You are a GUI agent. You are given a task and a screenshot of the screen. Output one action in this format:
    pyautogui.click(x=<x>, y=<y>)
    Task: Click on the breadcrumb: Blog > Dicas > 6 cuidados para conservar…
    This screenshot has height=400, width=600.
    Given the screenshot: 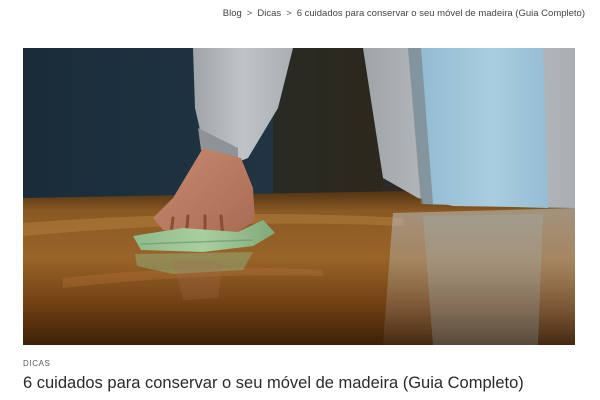 What is the action you would take?
    pyautogui.click(x=404, y=13)
    